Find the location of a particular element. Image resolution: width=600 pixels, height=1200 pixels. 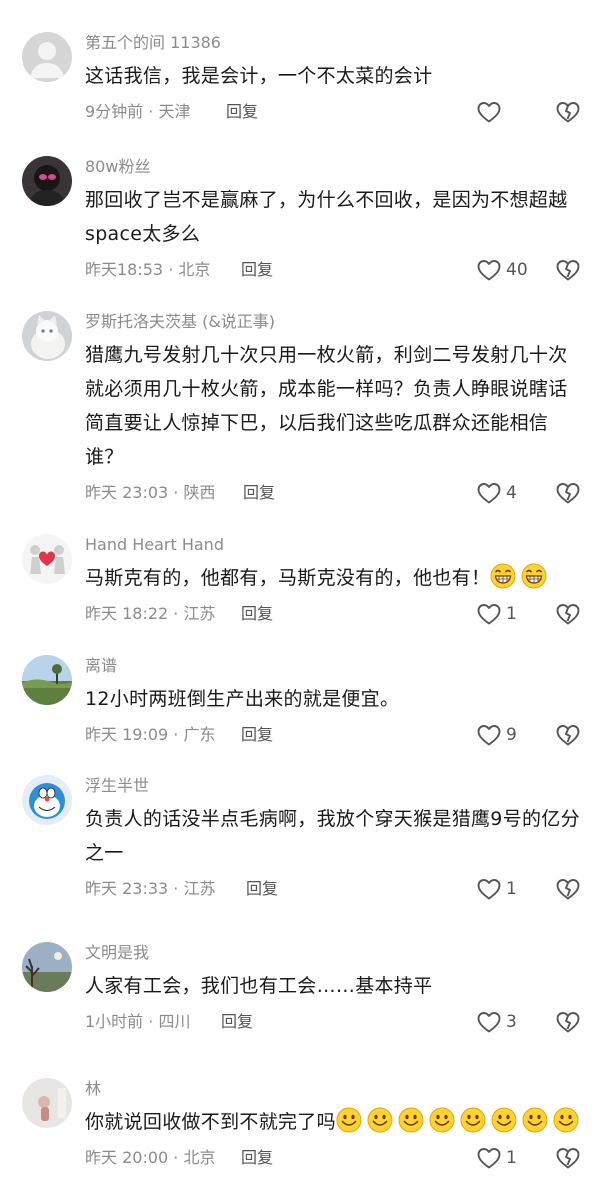

timestamp-location: 昨天 19:09 · 广东 is located at coordinates (150, 734).